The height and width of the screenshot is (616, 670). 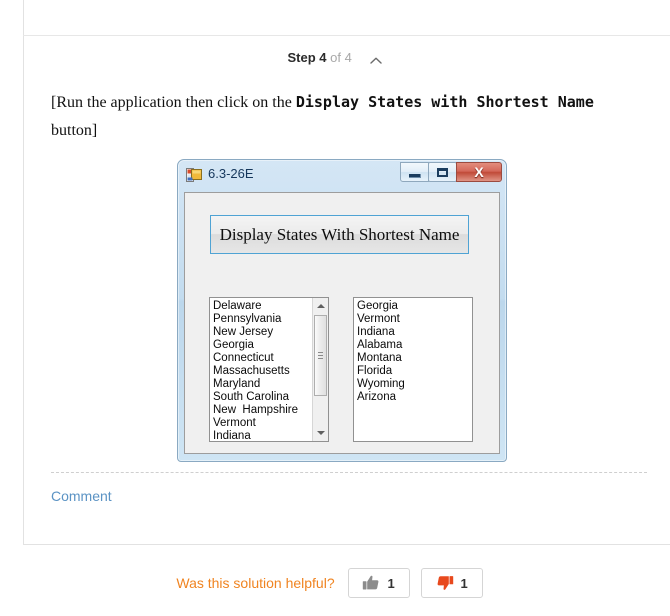 What do you see at coordinates (442, 172) in the screenshot?
I see `maximize-icon` at bounding box center [442, 172].